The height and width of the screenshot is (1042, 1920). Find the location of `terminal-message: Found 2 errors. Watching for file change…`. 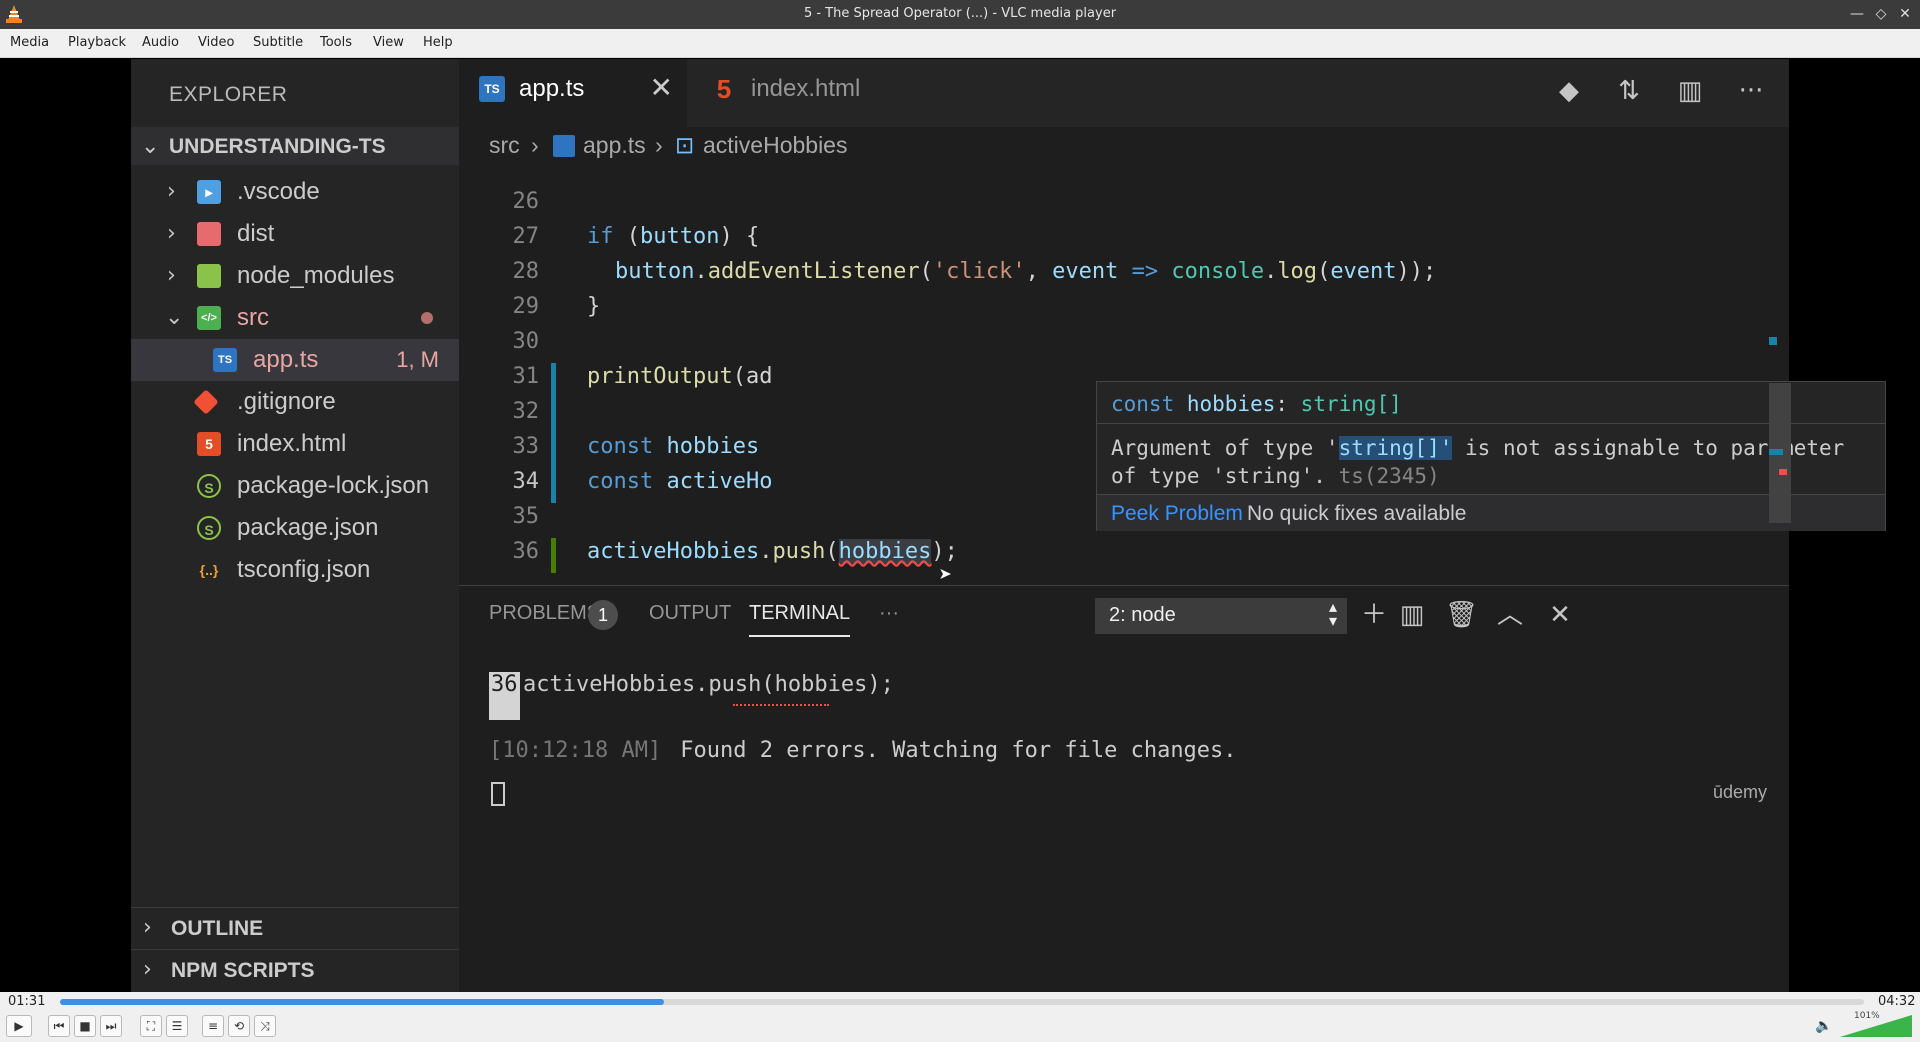

terminal-message: Found 2 errors. Watching for file change… is located at coordinates (952, 750).